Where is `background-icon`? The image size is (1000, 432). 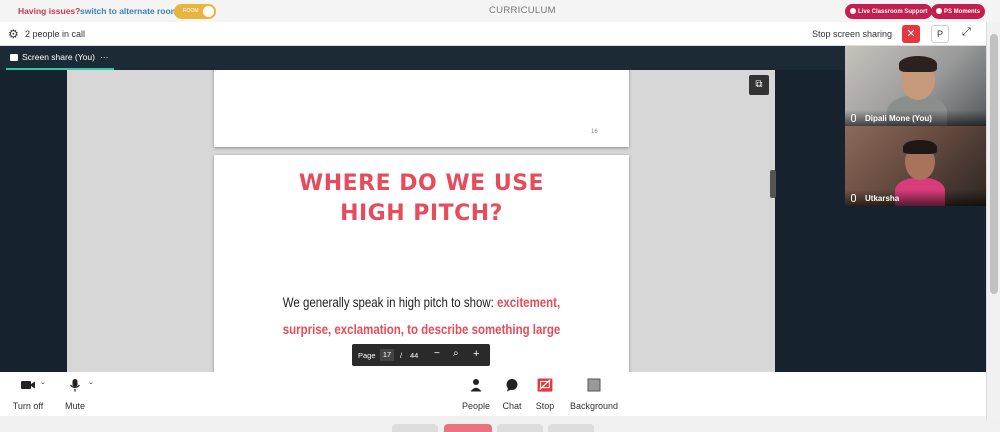 background-icon is located at coordinates (594, 385).